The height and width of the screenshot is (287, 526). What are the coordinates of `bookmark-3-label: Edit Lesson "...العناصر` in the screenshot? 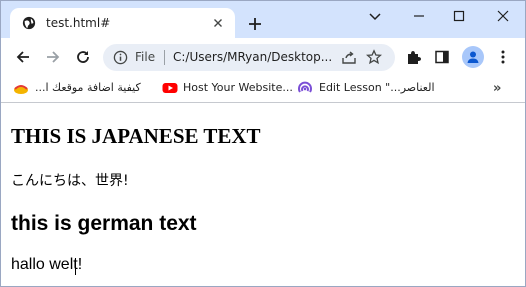 It's located at (377, 90).